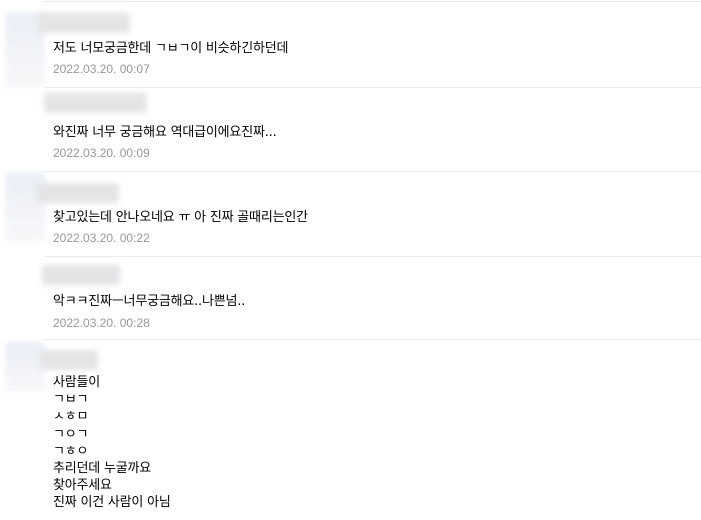 This screenshot has width=701, height=520. I want to click on comment-line: 추리던데 누굴까요, so click(102, 469).